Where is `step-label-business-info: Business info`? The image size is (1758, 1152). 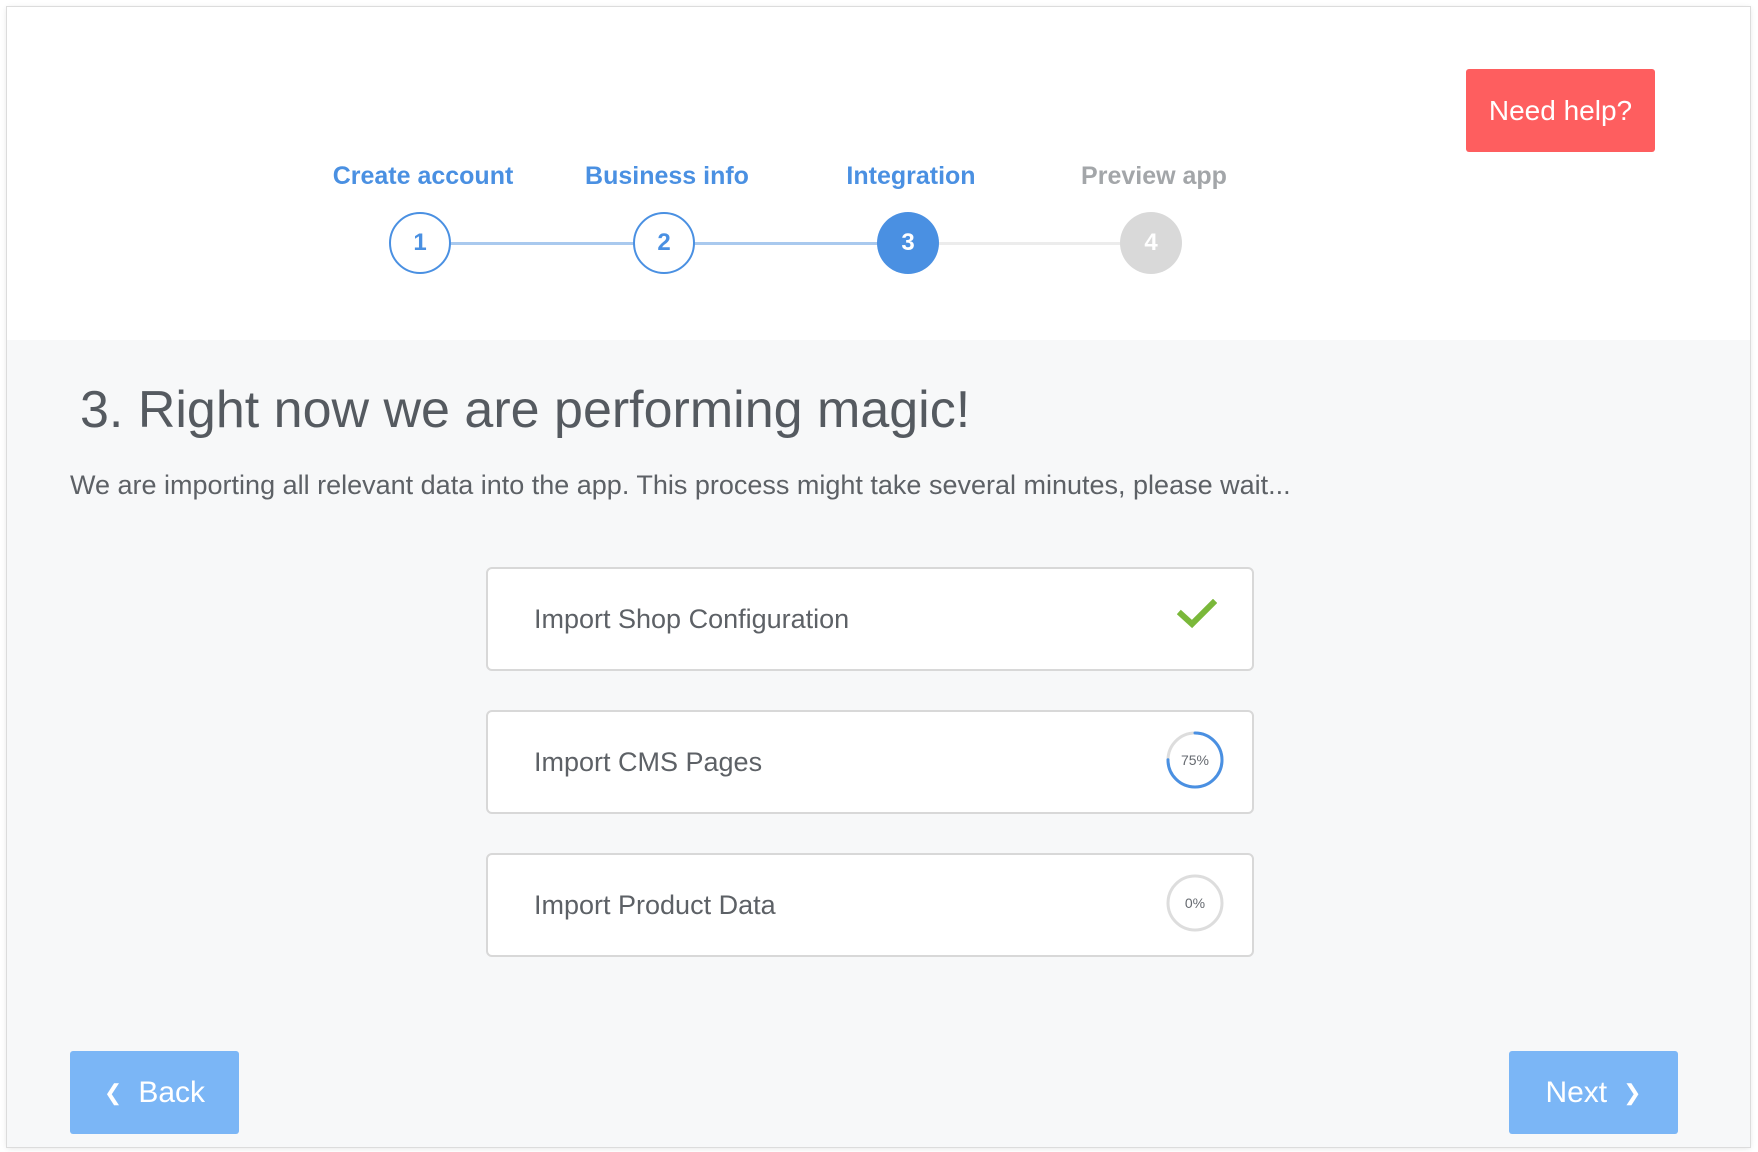
step-label-business-info: Business info is located at coordinates (667, 176).